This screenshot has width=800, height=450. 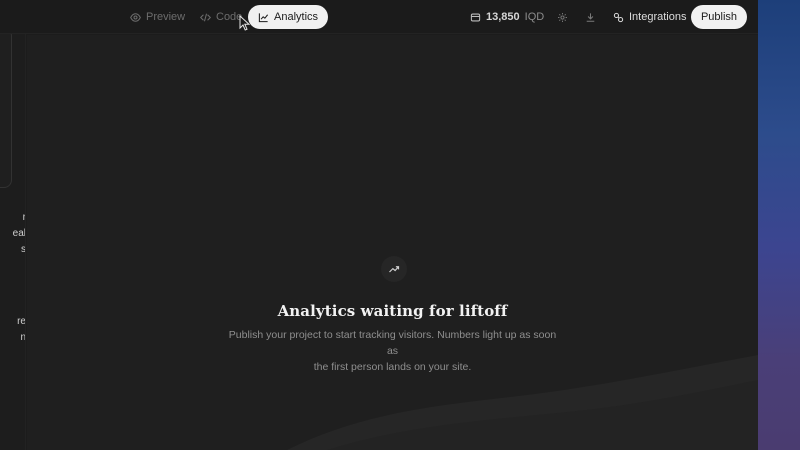 What do you see at coordinates (719, 17) in the screenshot?
I see `publish-button: Publish` at bounding box center [719, 17].